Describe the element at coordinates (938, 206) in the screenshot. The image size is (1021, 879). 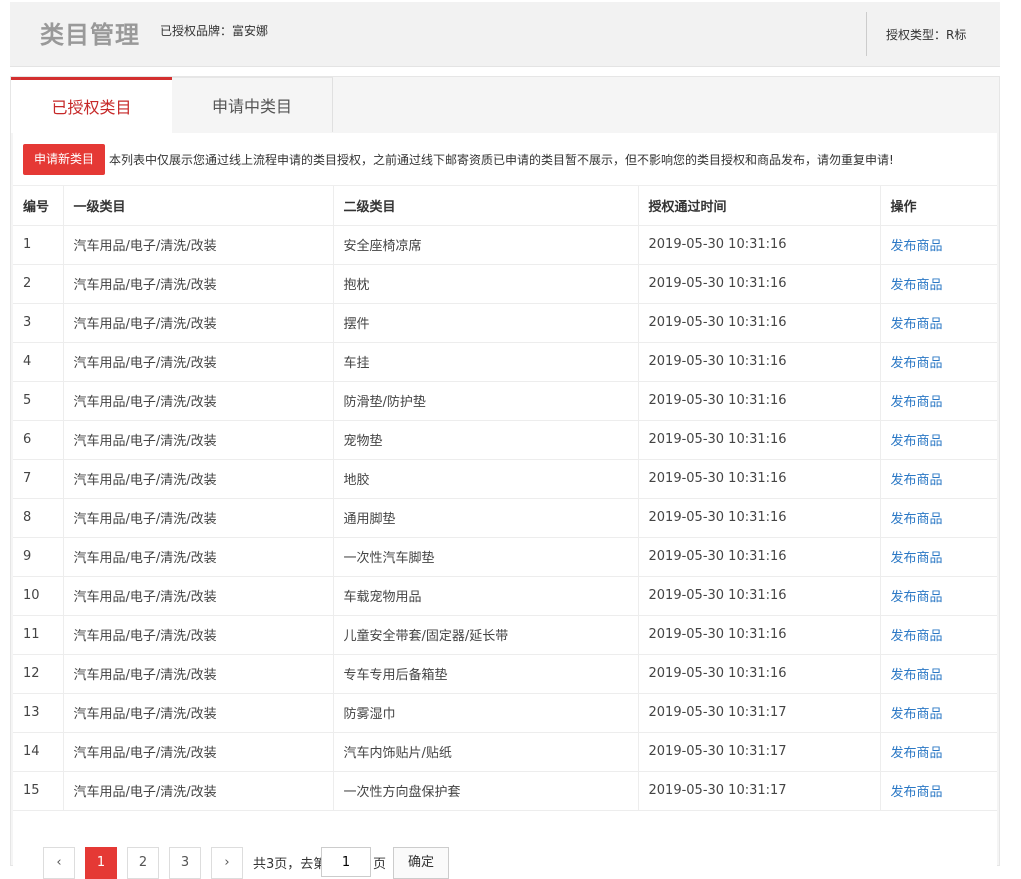
I see `col-header-op: 操作` at that location.